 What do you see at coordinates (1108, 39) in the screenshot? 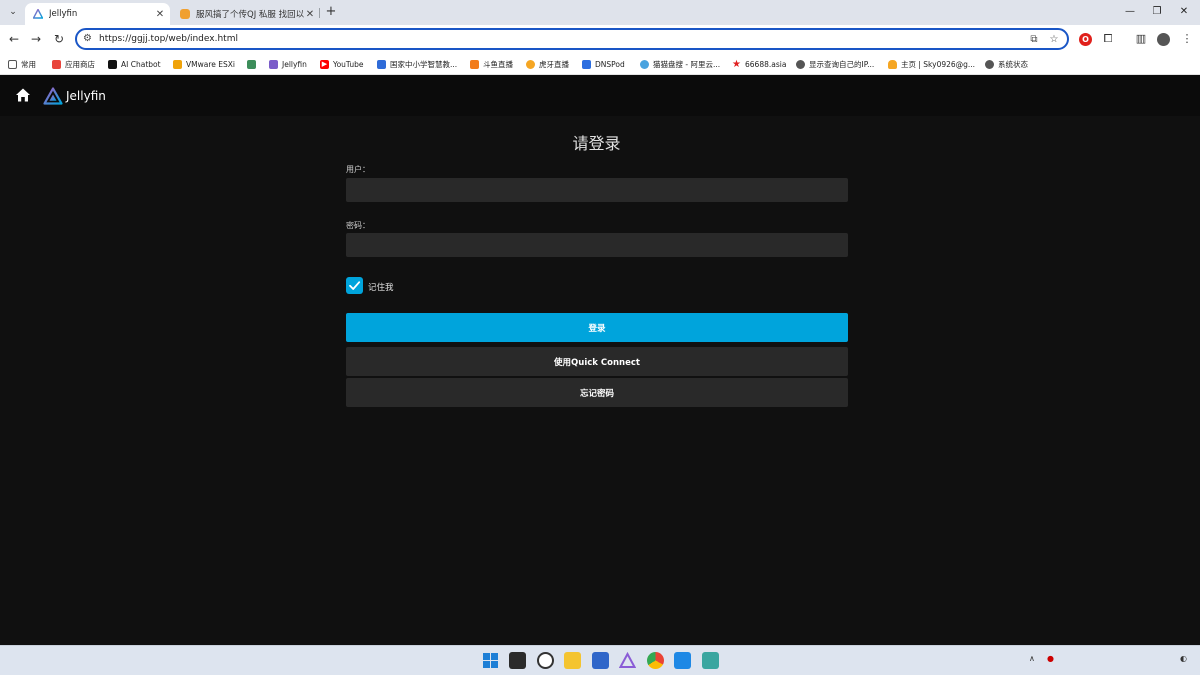
I see `extensions-icon: ⧠` at bounding box center [1108, 39].